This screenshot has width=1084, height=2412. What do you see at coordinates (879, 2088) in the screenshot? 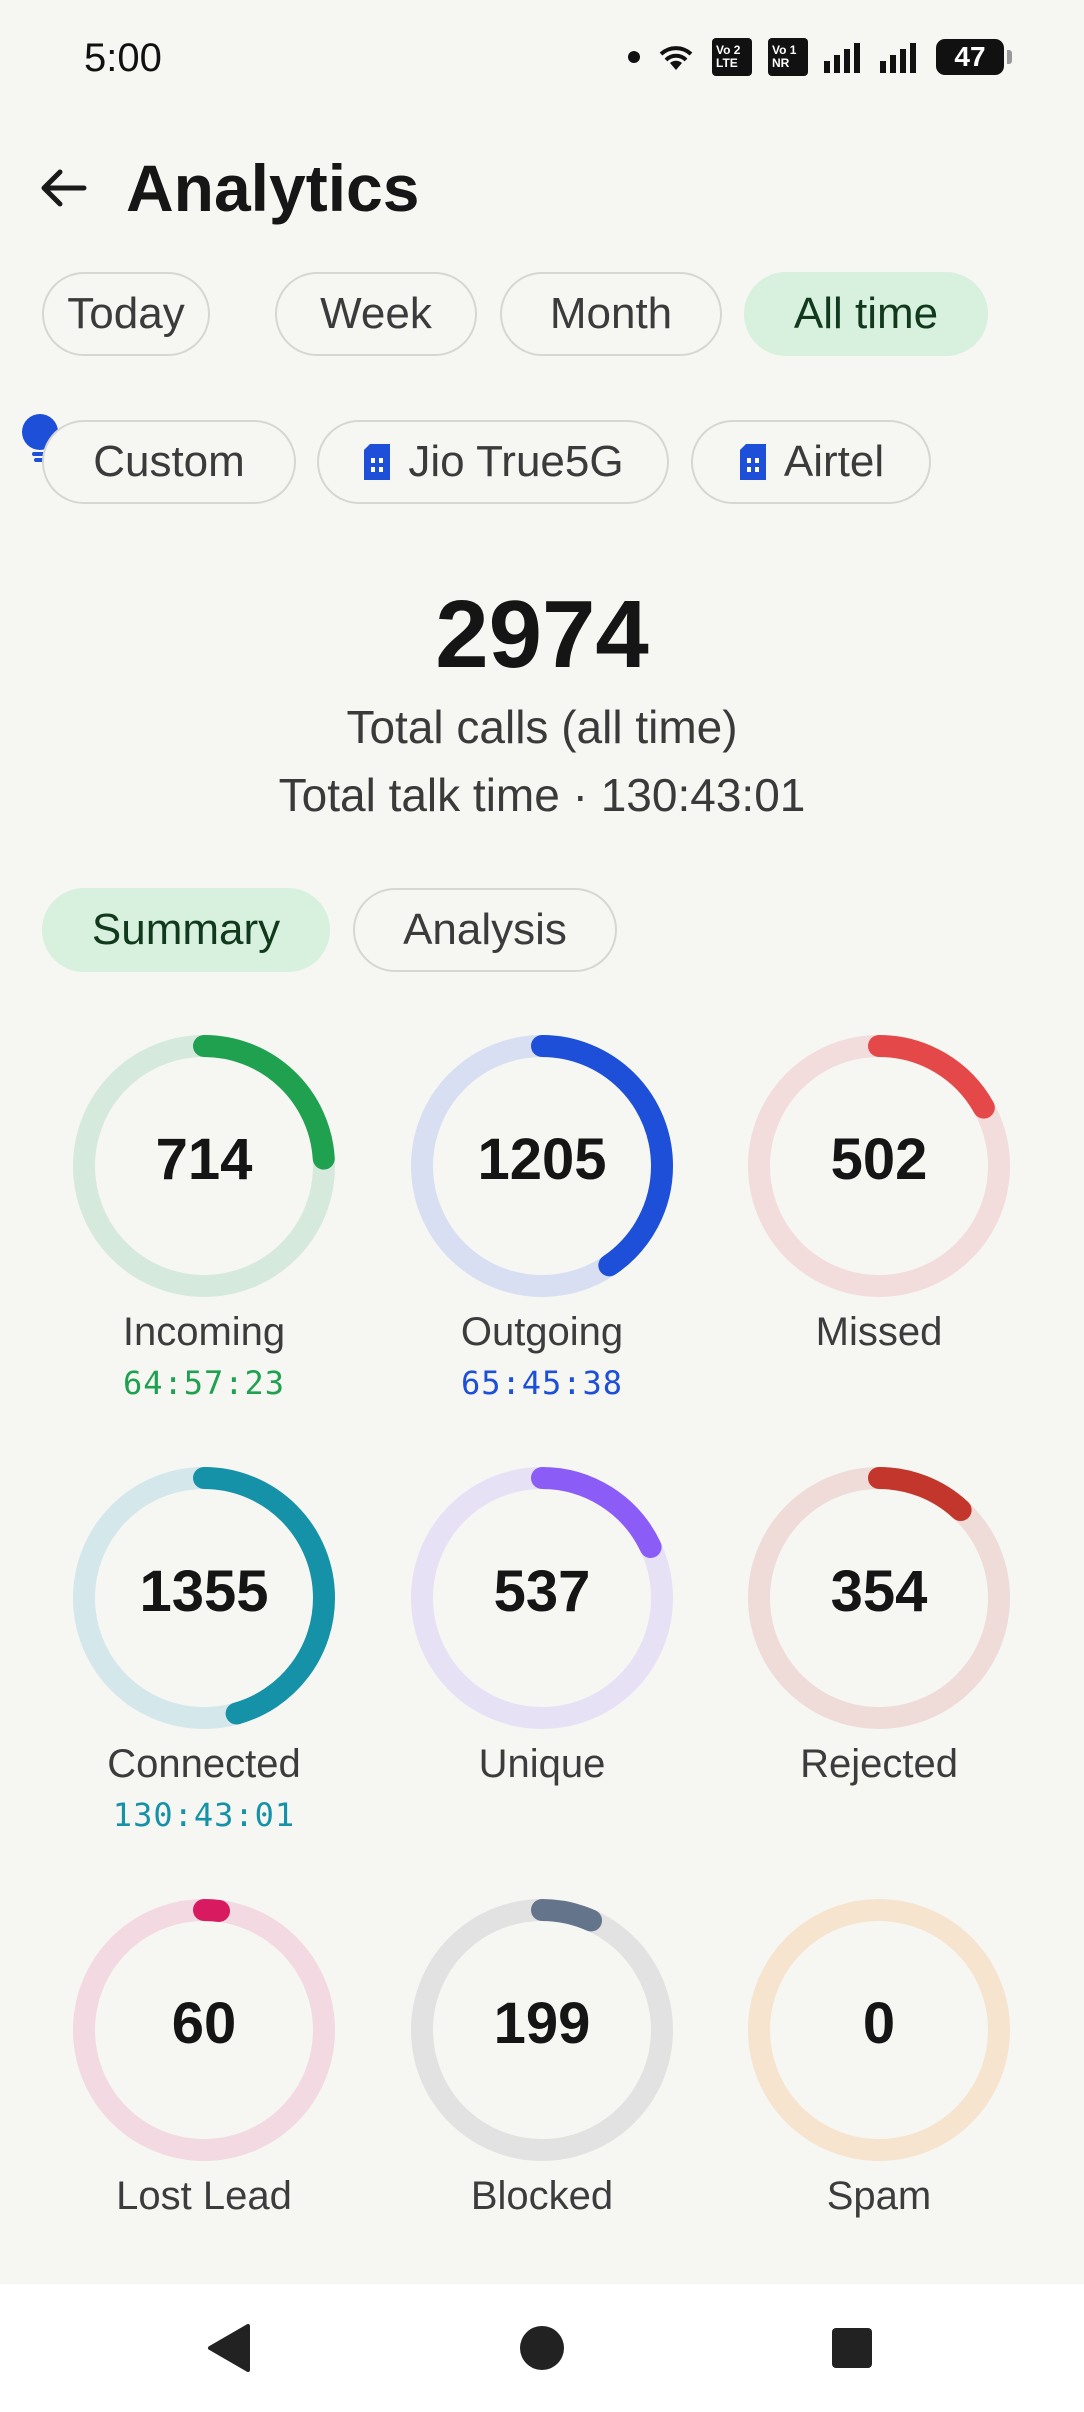
I see `stat-spam: 0 Spam` at bounding box center [879, 2088].